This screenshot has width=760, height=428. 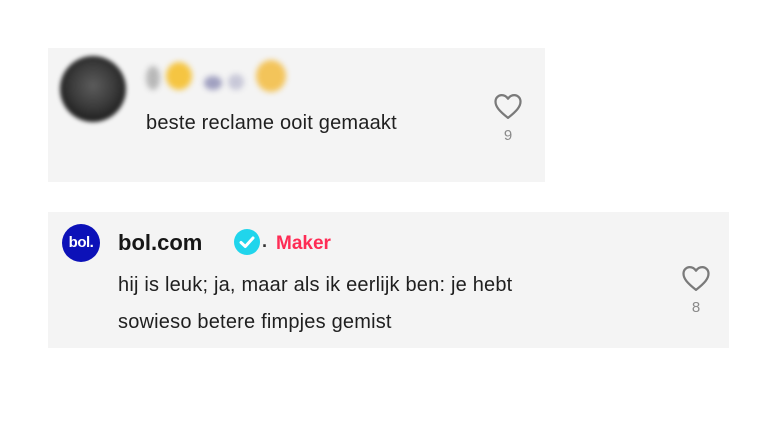 I want to click on verified-check-icon, so click(x=247, y=244).